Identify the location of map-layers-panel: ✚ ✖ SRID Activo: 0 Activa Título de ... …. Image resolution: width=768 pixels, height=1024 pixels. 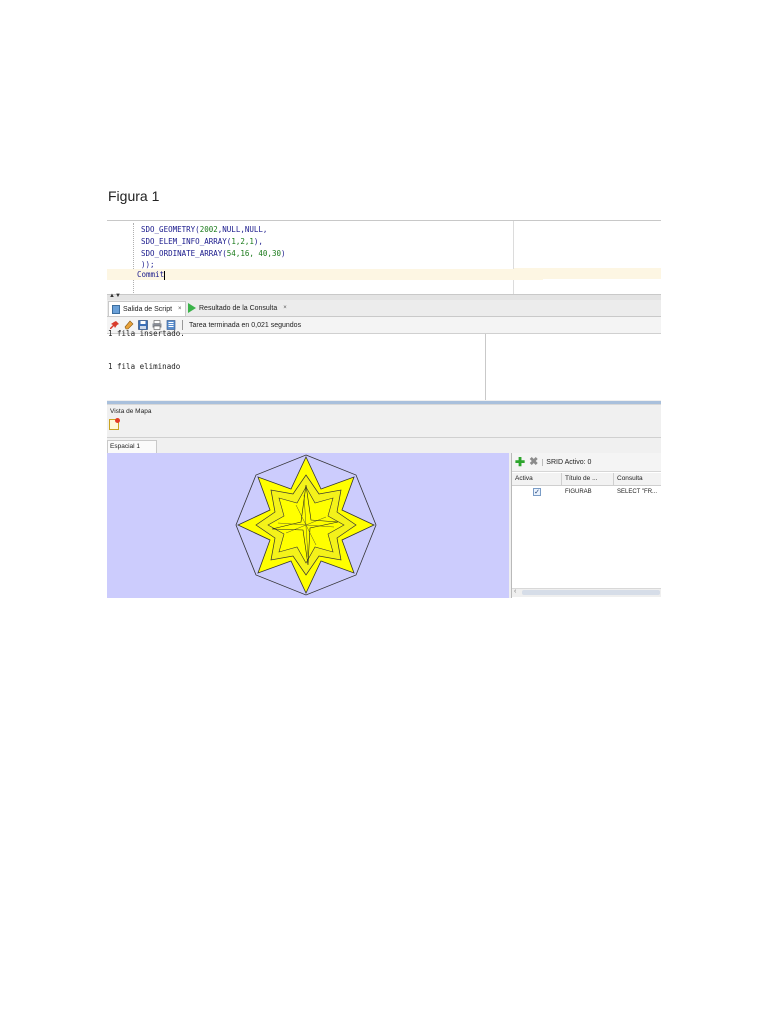
(586, 525).